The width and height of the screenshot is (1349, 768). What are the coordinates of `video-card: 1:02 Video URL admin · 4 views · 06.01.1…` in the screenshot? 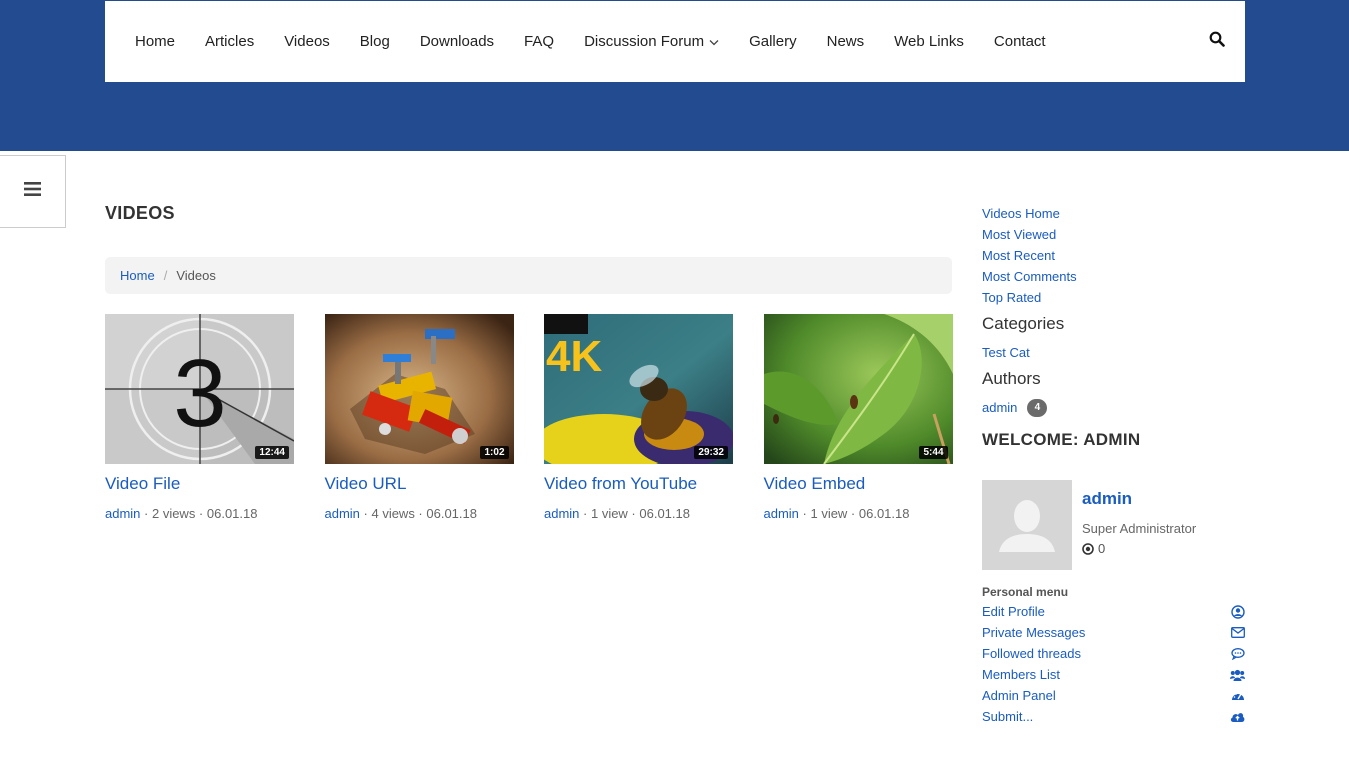 It's located at (419, 417).